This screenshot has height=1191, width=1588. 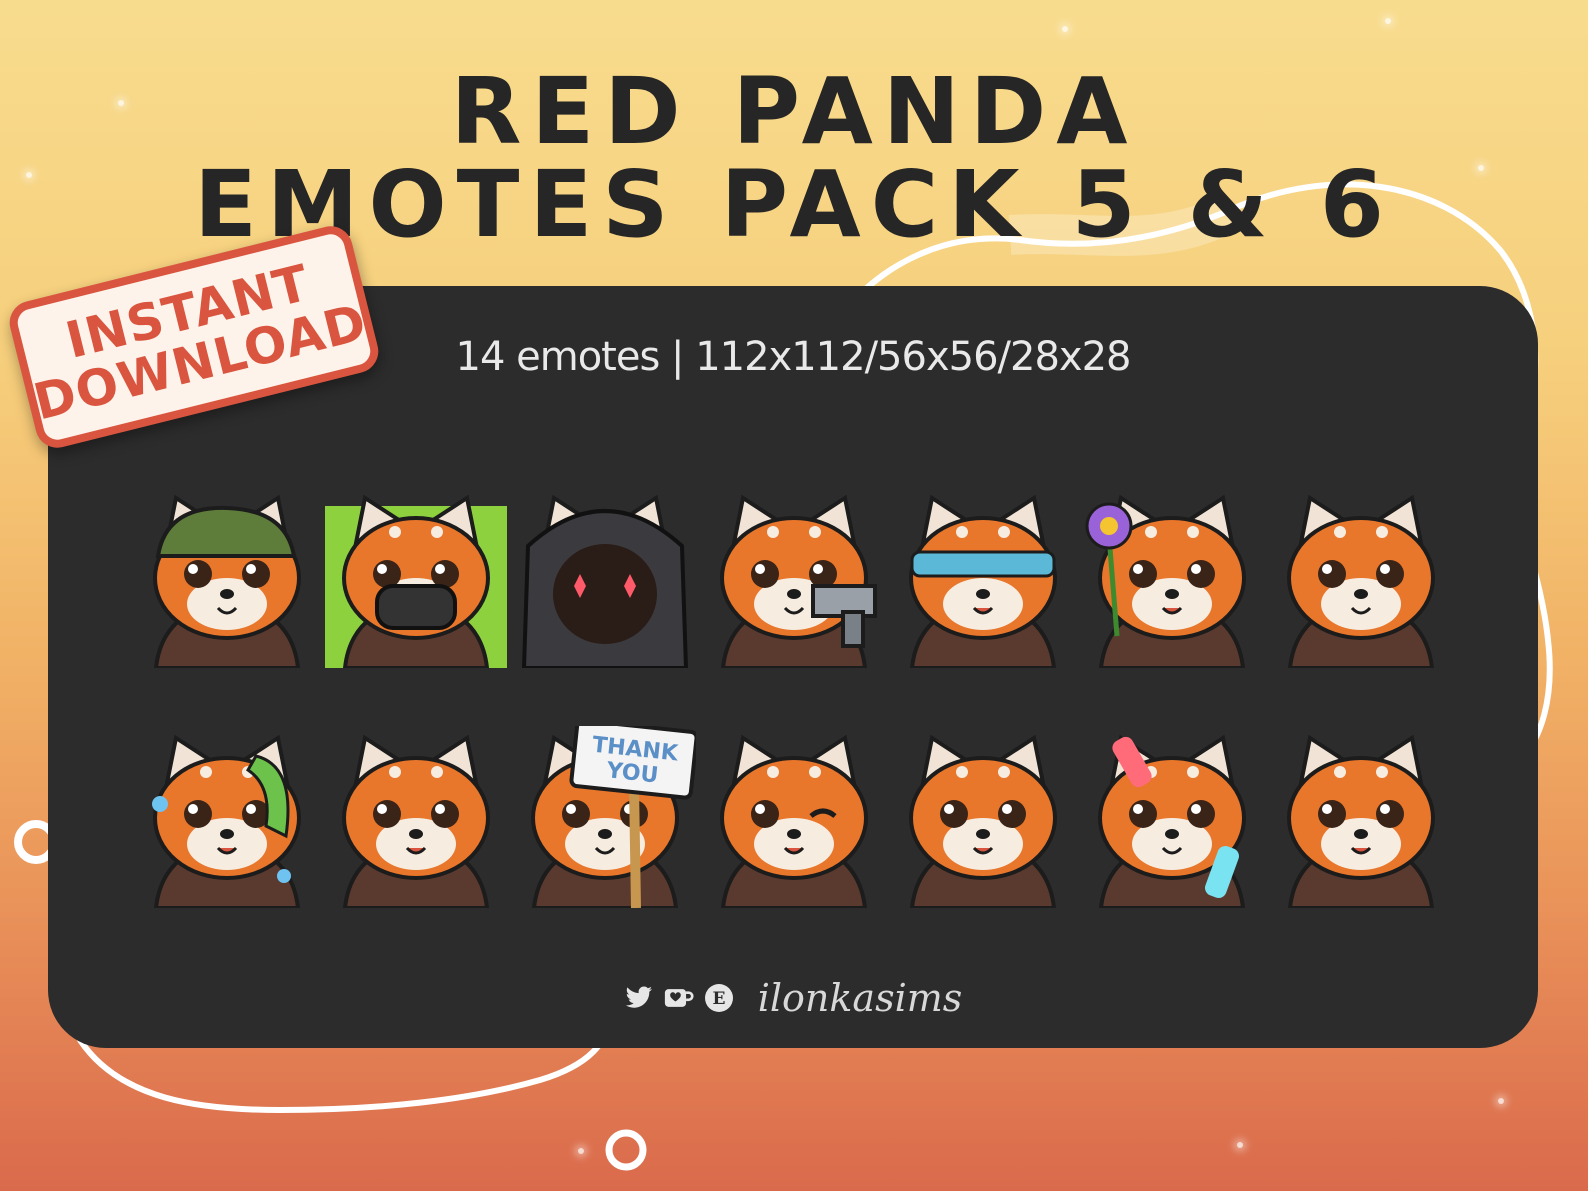 I want to click on emote-worried, so click(x=1361, y=577).